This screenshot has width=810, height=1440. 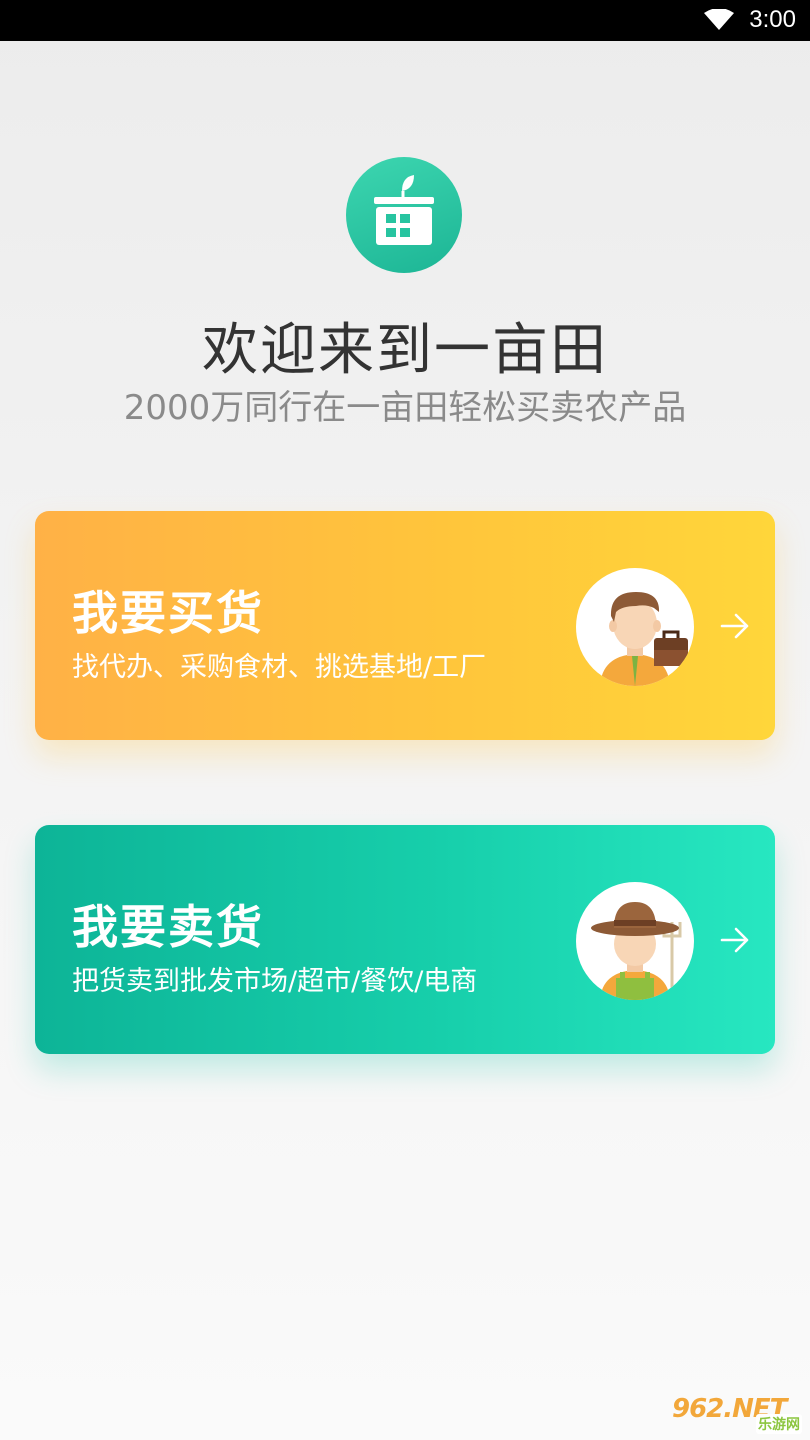 I want to click on buy-goods-card: 我要买货 找代办、采购食材、挑选基地/工厂, so click(x=405, y=625).